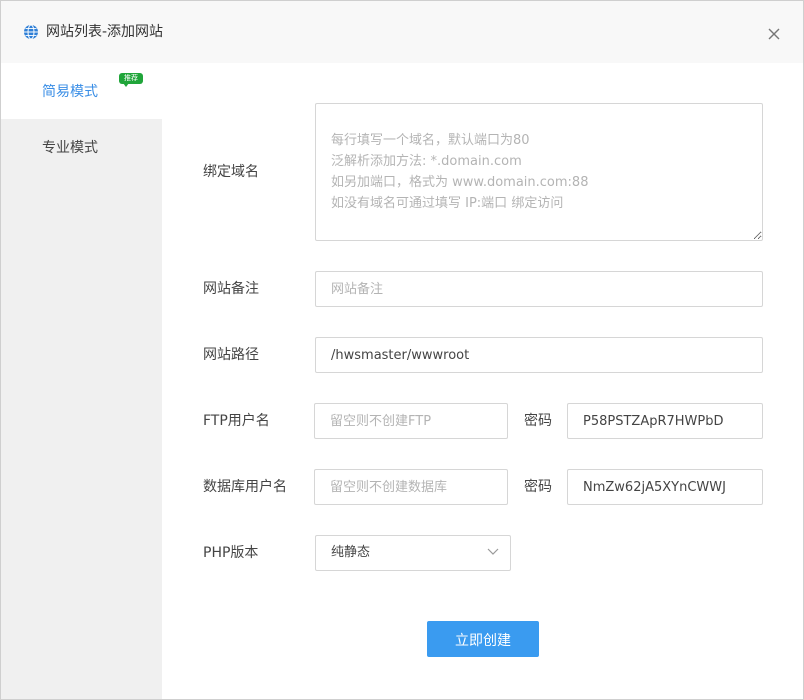 Image resolution: width=804 pixels, height=700 pixels. I want to click on globe-icon, so click(31, 32).